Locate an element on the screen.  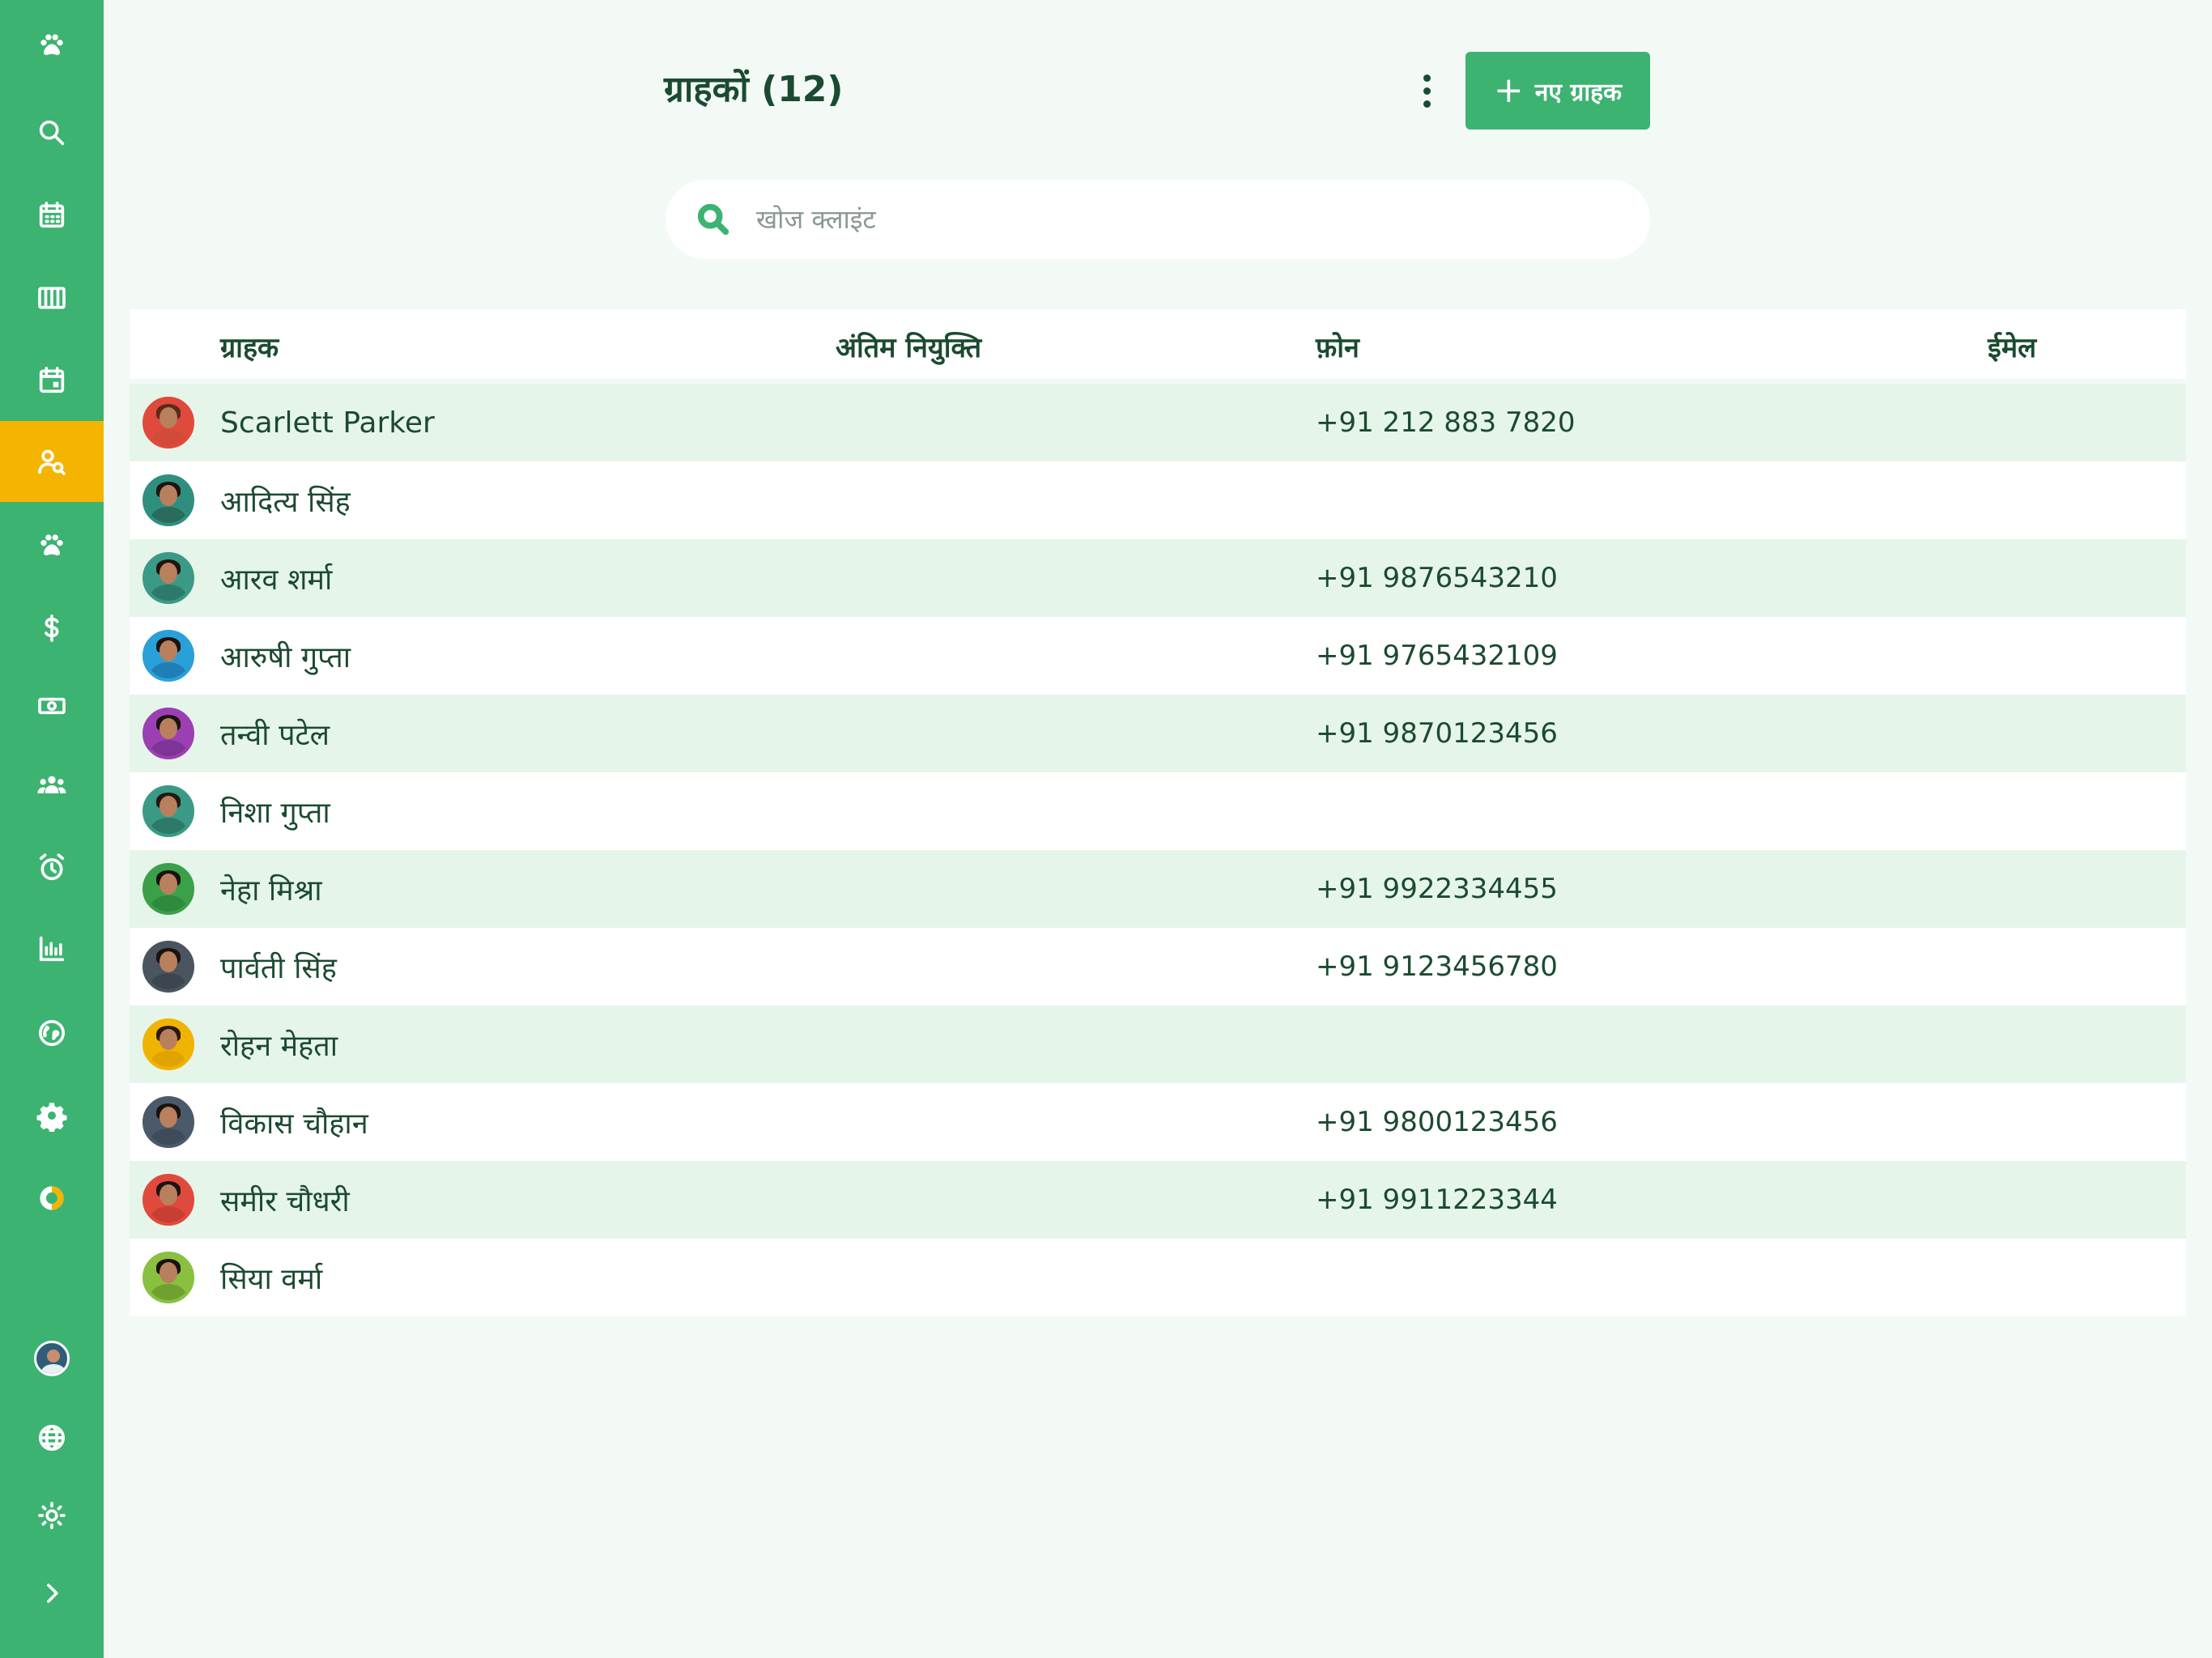
sidebar-item-analytics is located at coordinates (52, 1198).